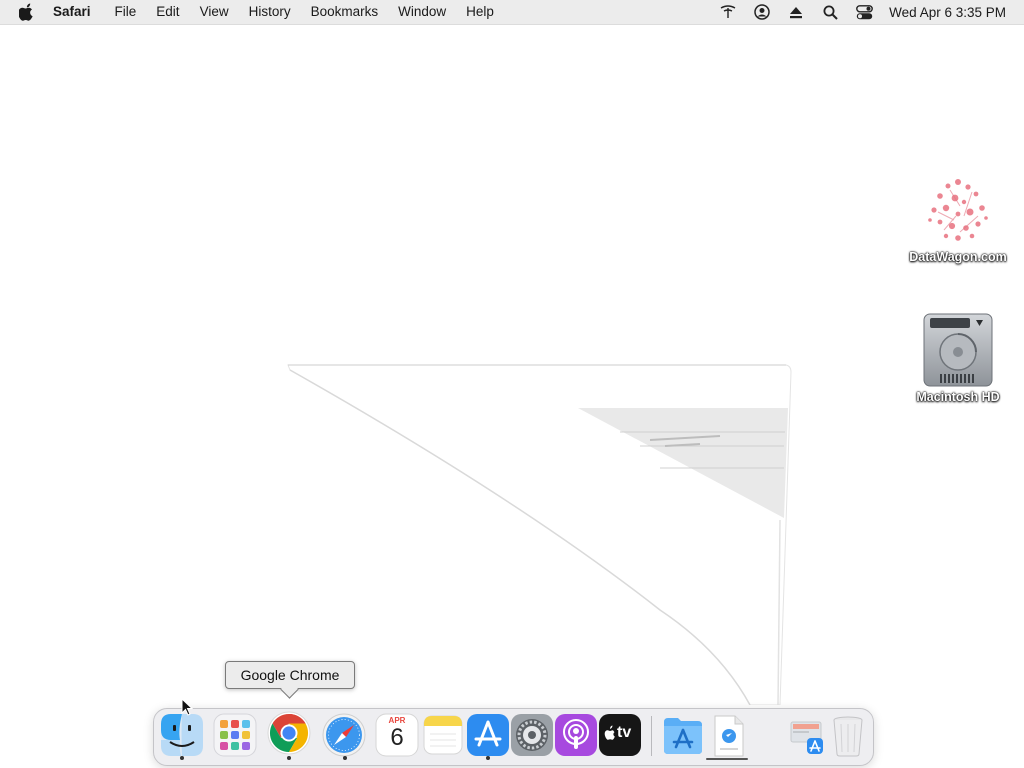 The width and height of the screenshot is (1024, 768). What do you see at coordinates (27, 12) in the screenshot?
I see `apple-logo-icon` at bounding box center [27, 12].